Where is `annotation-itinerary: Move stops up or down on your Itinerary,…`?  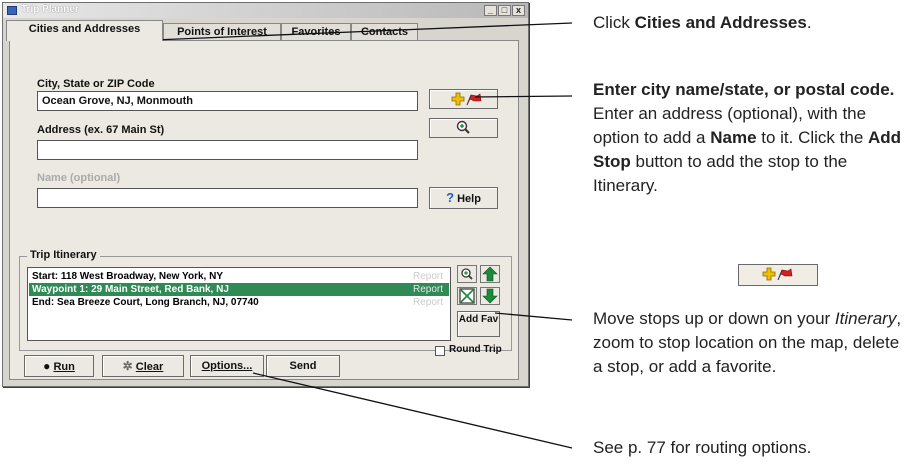 annotation-itinerary: Move stops up or down on your Itinerary,… is located at coordinates (747, 342).